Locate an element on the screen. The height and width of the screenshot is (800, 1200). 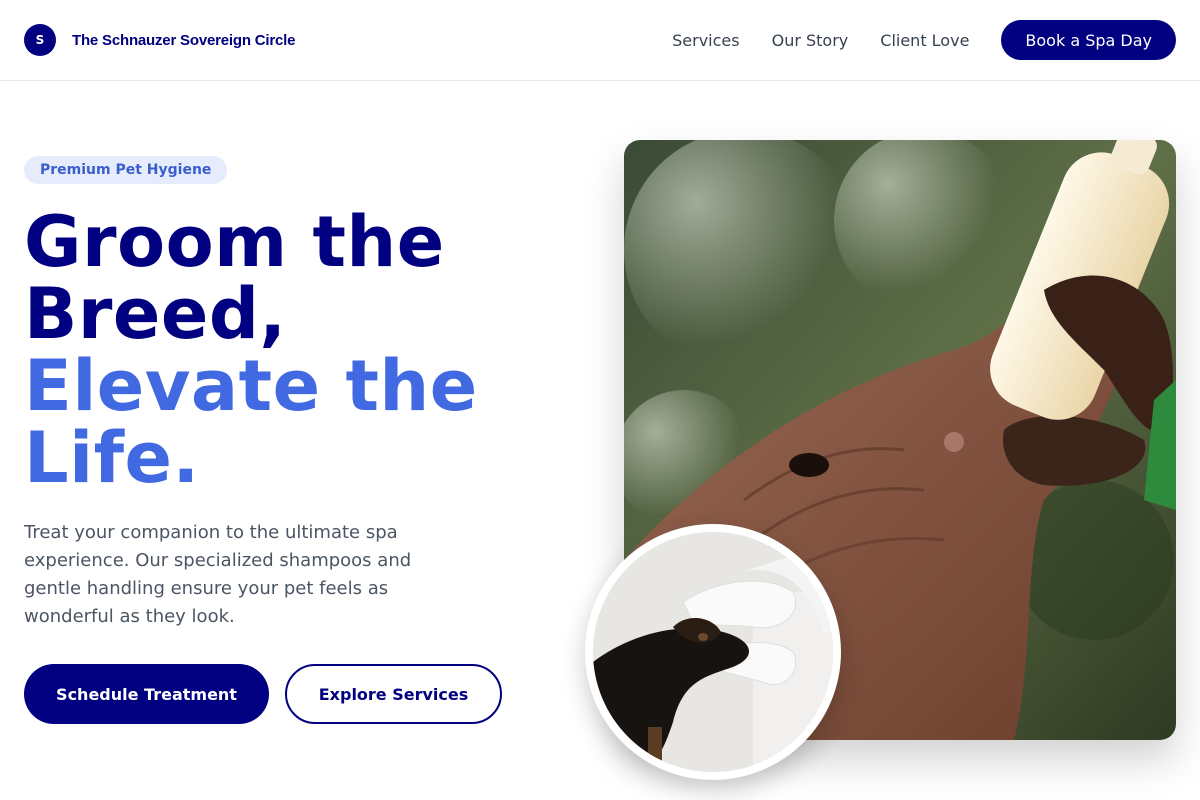
logo-icon: S is located at coordinates (40, 40).